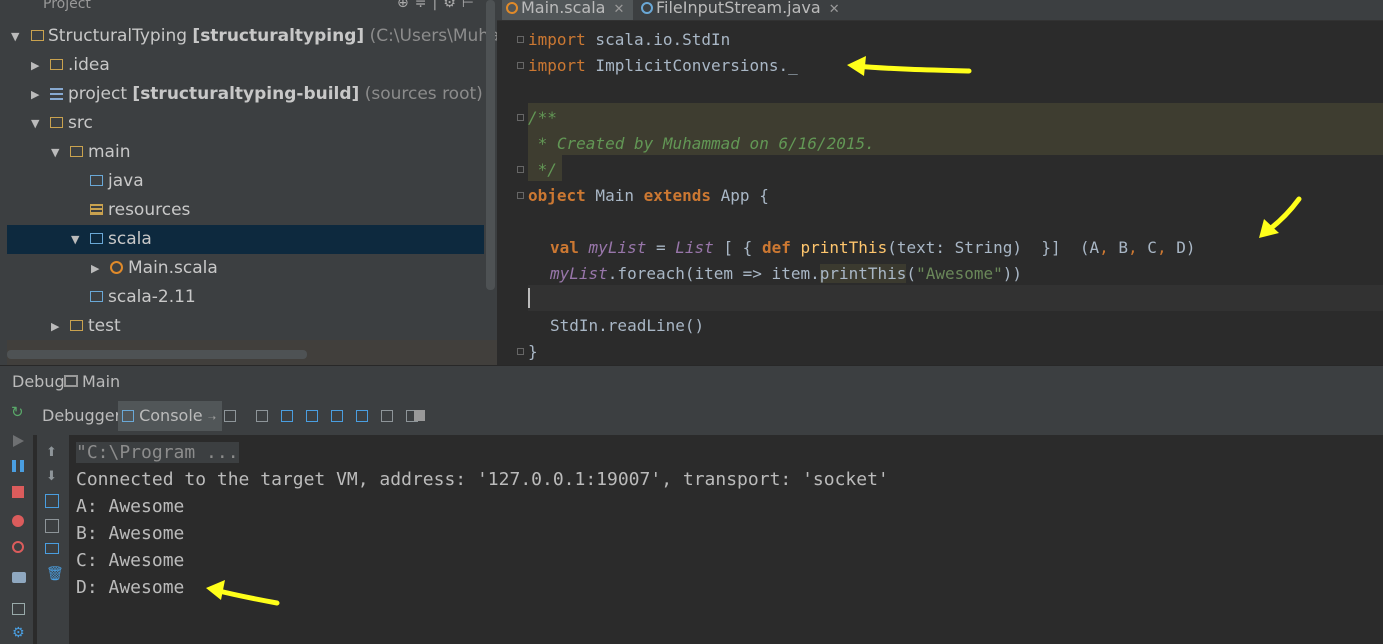 The image size is (1383, 644). Describe the element at coordinates (909, 66) in the screenshot. I see `annotation-arrow-import` at that location.